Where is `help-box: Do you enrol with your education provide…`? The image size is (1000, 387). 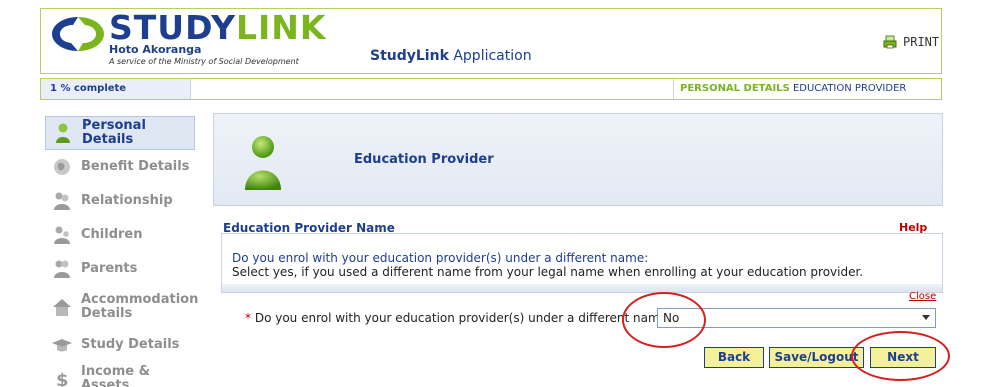 help-box: Do you enrol with your education provide… is located at coordinates (582, 263).